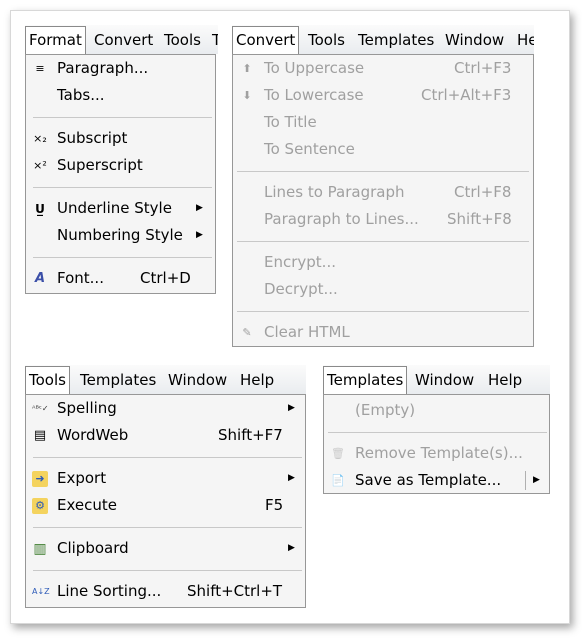 This screenshot has height=640, width=582. Describe the element at coordinates (40, 549) in the screenshot. I see `clipboard-icon: ▥` at that location.